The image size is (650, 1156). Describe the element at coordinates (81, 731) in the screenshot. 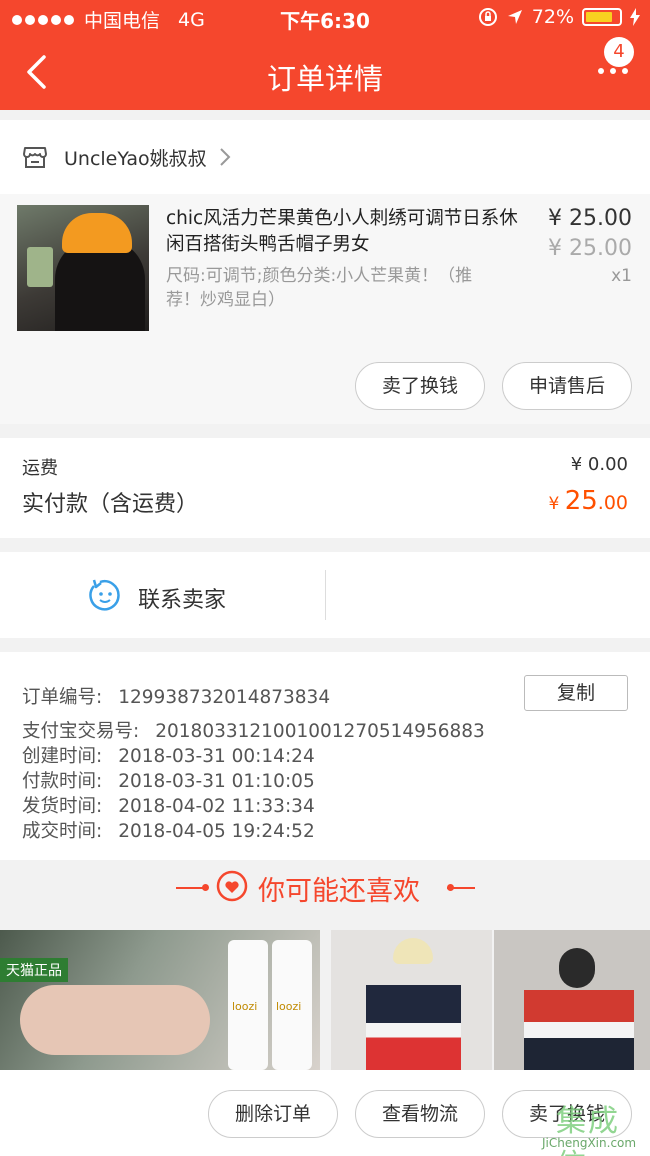

I see `alipay-label: 支付宝交易号:` at that location.